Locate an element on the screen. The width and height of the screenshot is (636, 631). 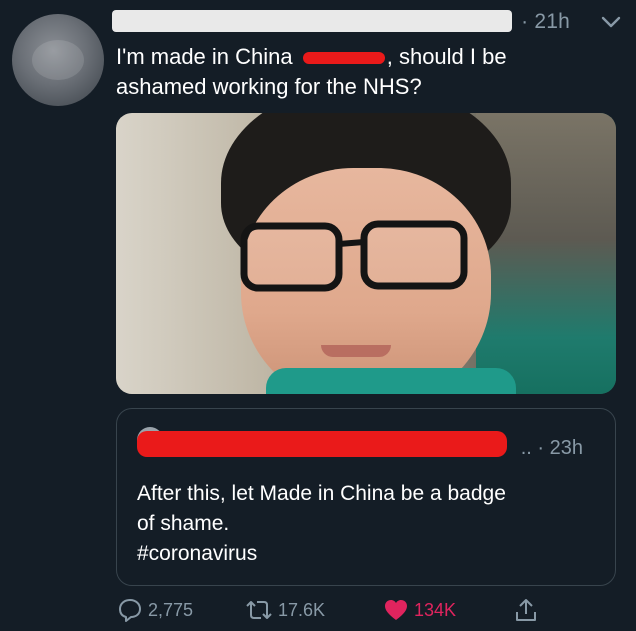
redacted-username is located at coordinates (312, 21).